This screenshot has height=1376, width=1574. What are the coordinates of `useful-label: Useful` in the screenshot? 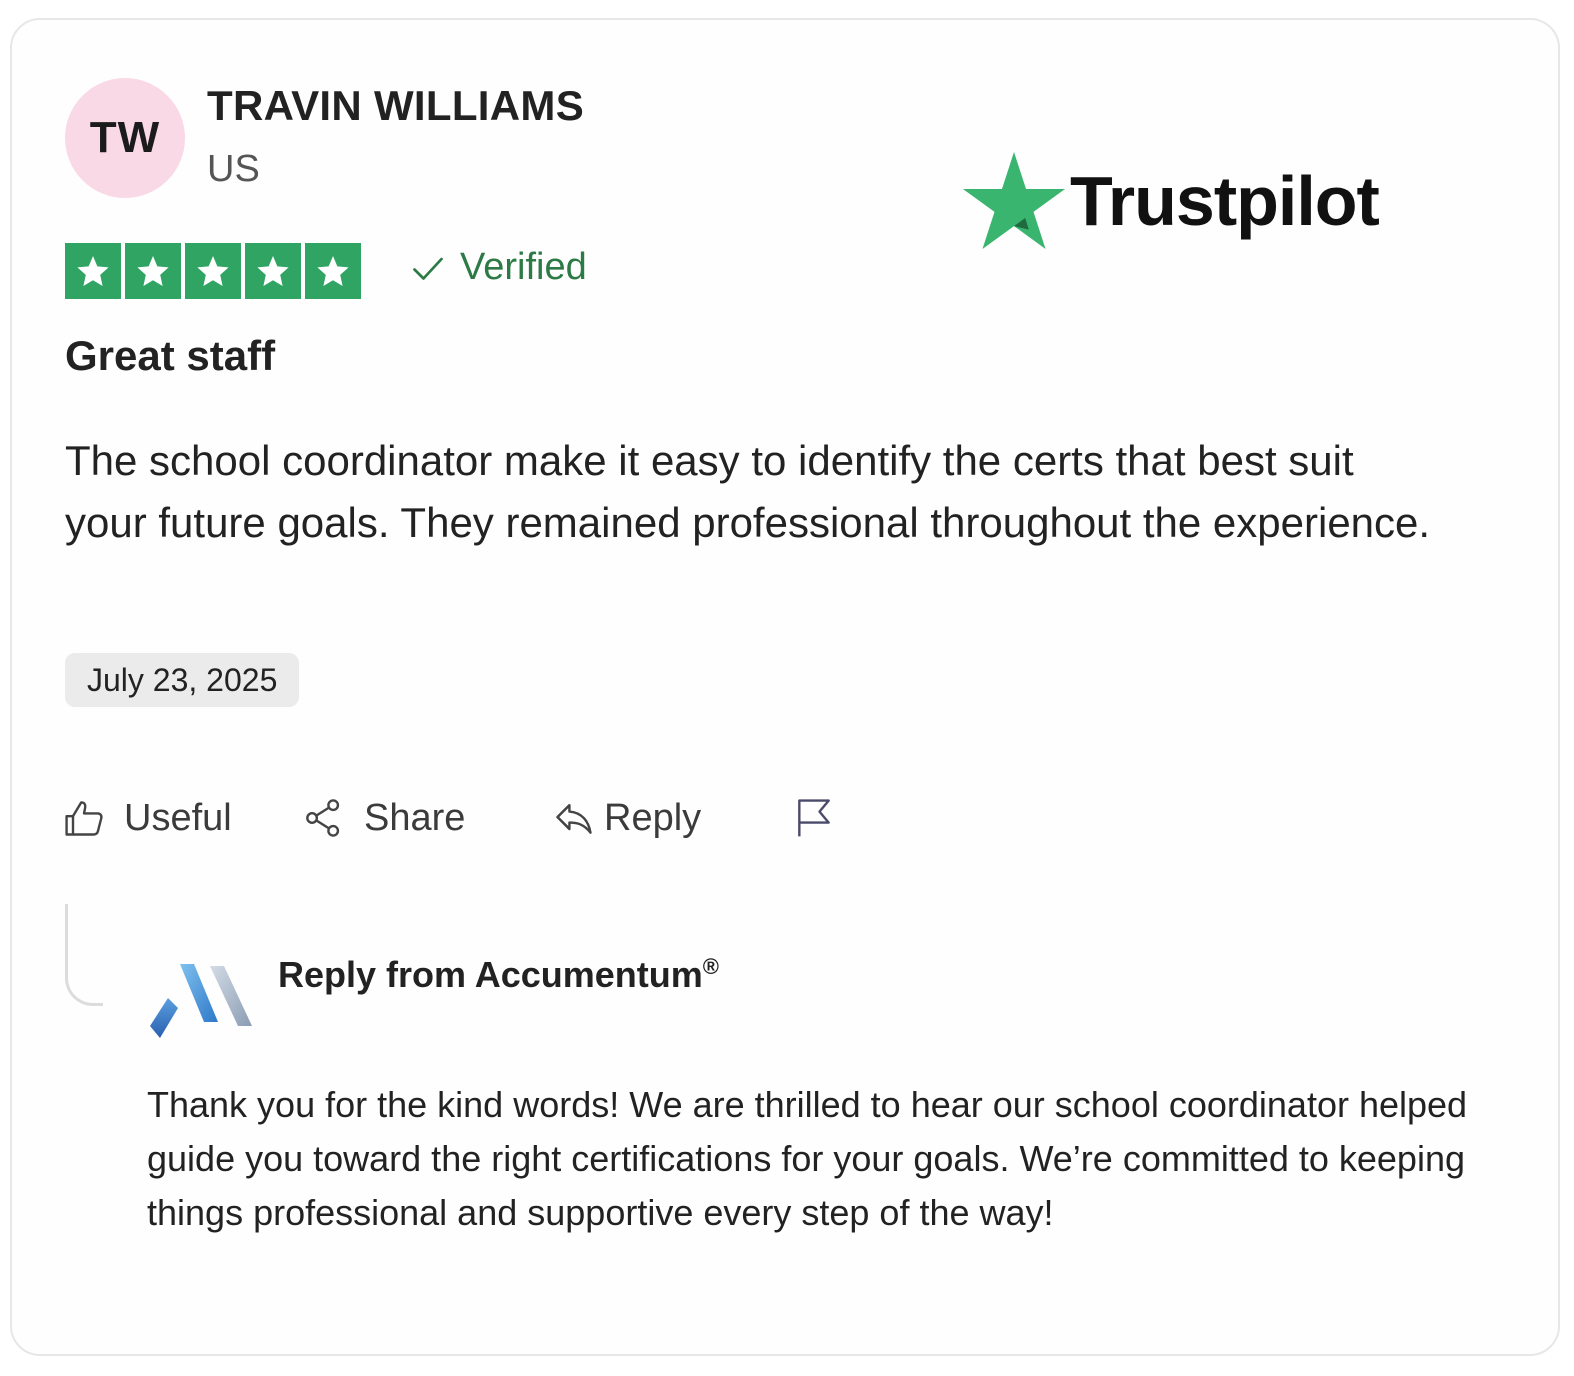 It's located at (178, 817).